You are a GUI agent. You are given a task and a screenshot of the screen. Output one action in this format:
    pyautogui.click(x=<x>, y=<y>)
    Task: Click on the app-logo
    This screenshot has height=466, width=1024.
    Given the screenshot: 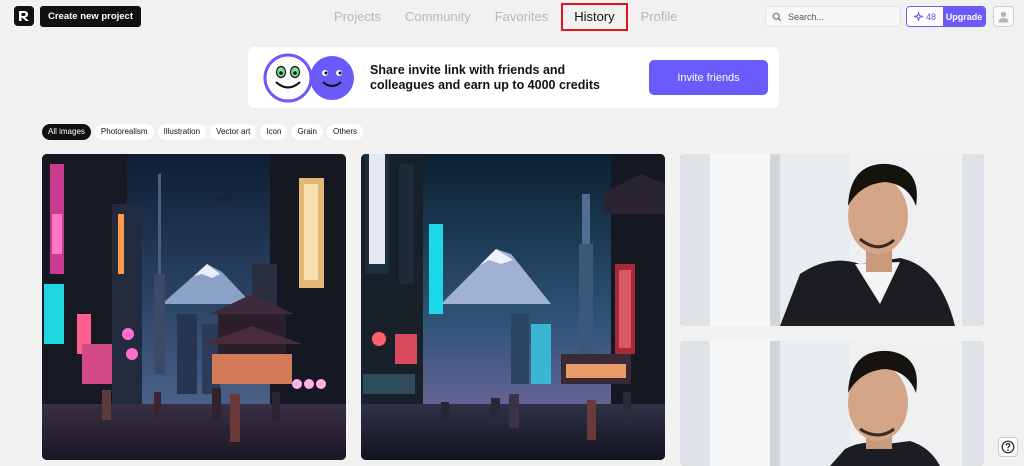 What is the action you would take?
    pyautogui.click(x=24, y=16)
    